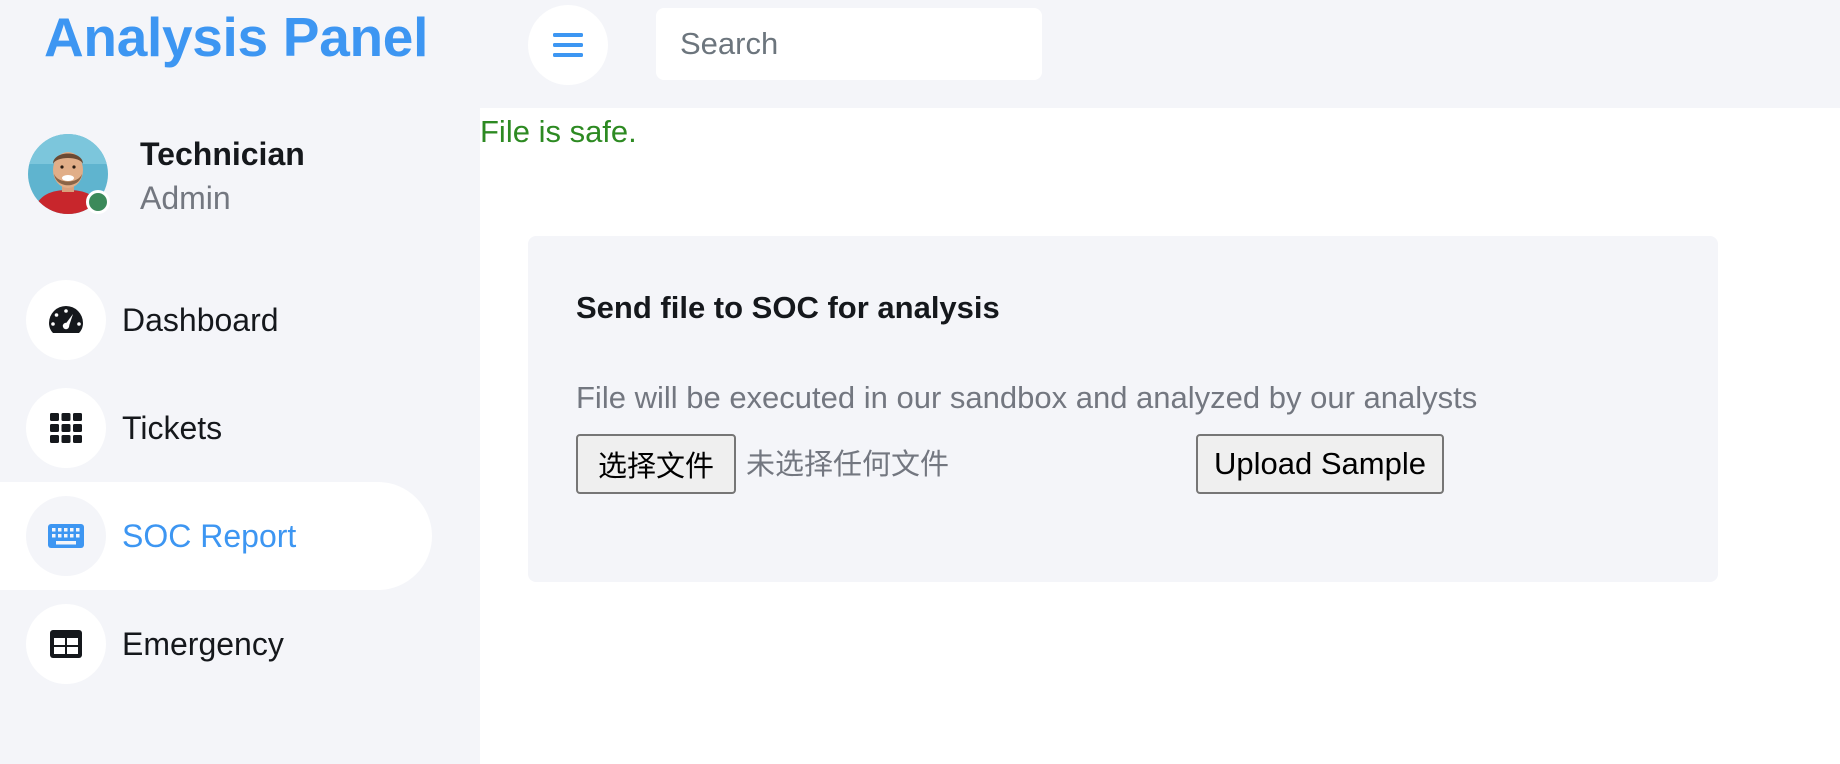  What do you see at coordinates (236, 37) in the screenshot?
I see `brand-title: Analysis Panel` at bounding box center [236, 37].